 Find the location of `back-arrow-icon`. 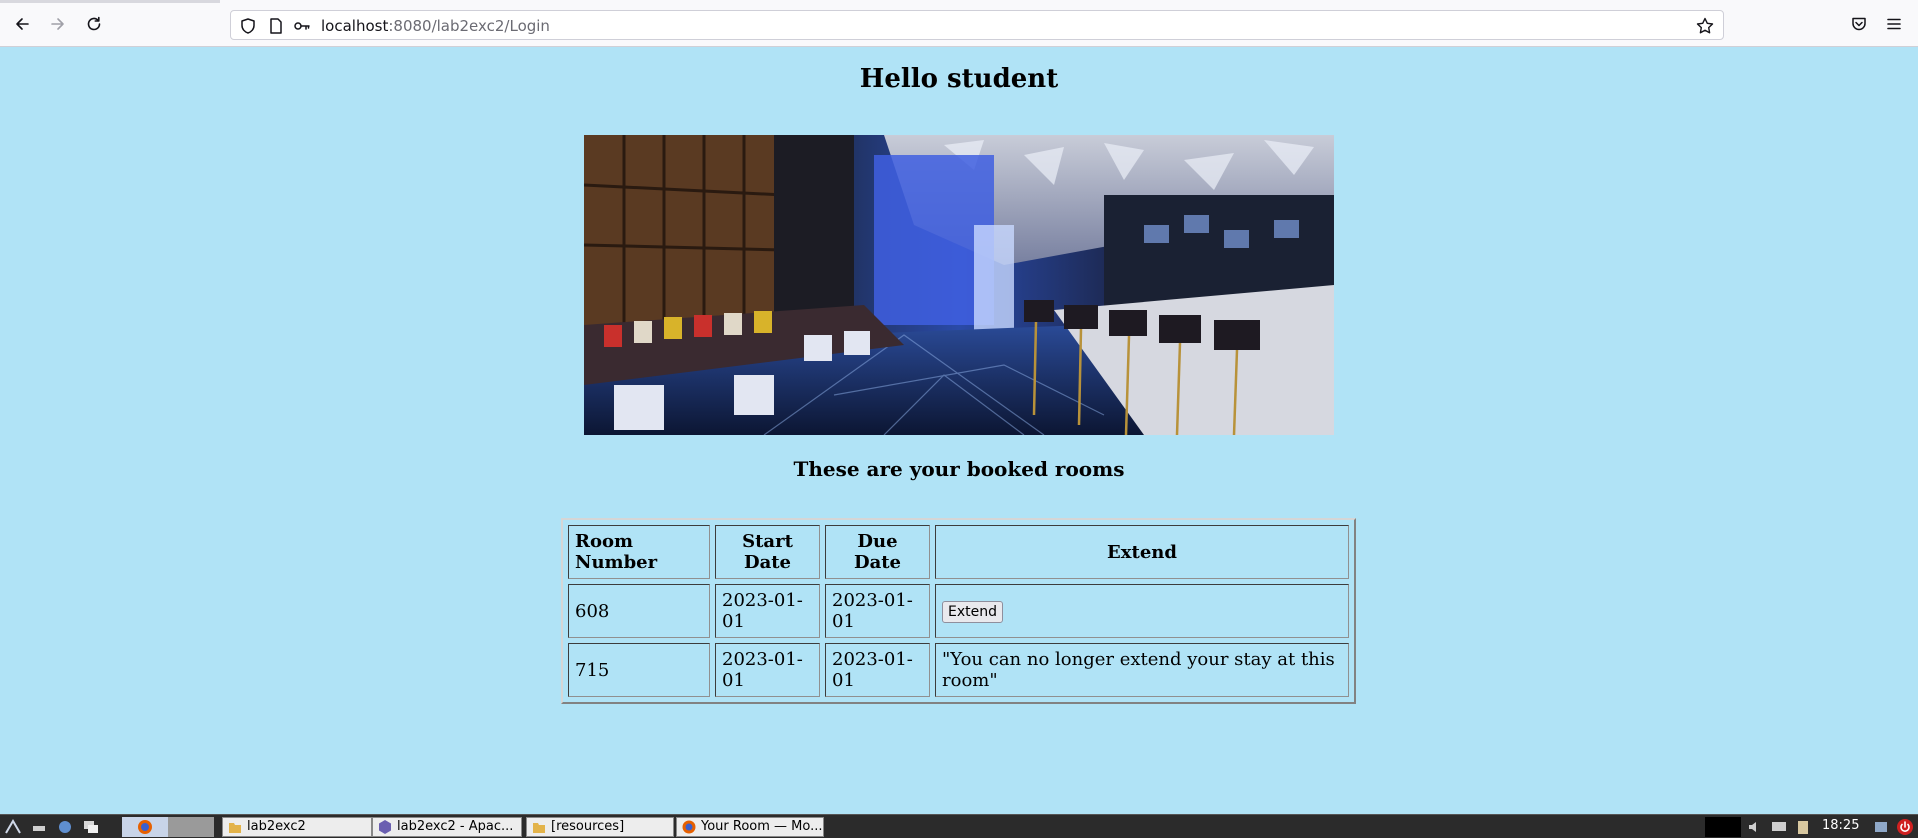

back-arrow-icon is located at coordinates (22, 24).